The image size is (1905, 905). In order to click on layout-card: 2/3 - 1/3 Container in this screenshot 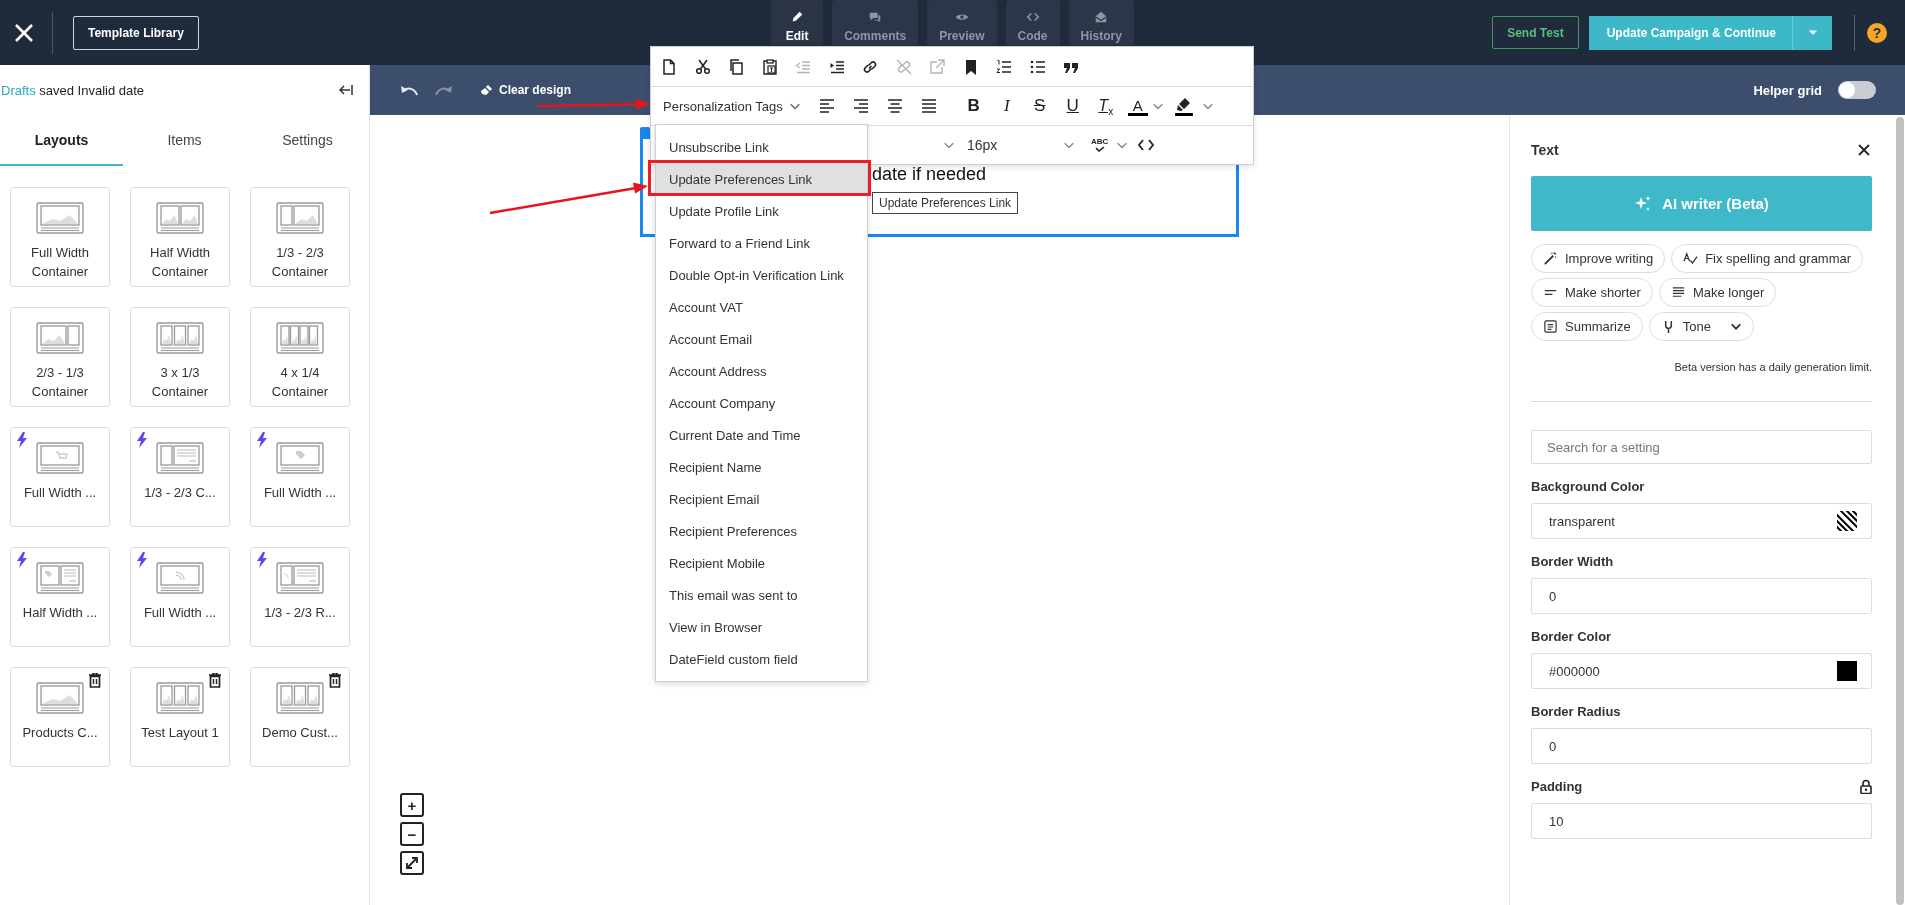, I will do `click(60, 357)`.